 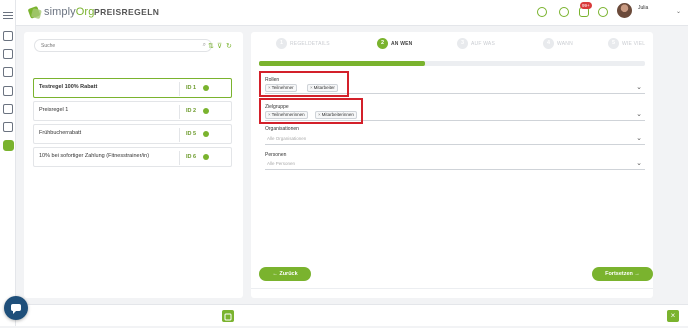 I want to click on step-number: 3, so click(x=462, y=43).